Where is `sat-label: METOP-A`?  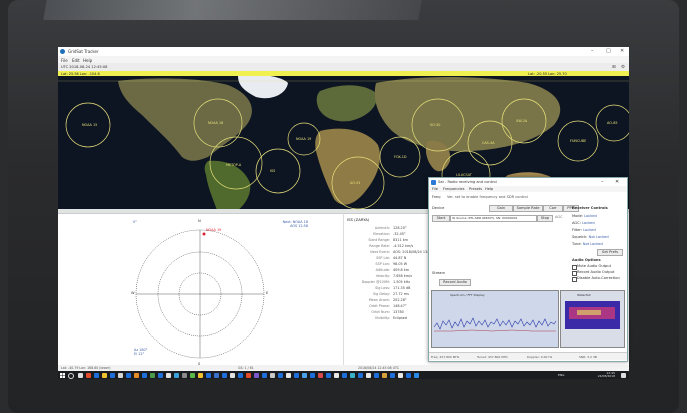 sat-label: METOP-A is located at coordinates (233, 165).